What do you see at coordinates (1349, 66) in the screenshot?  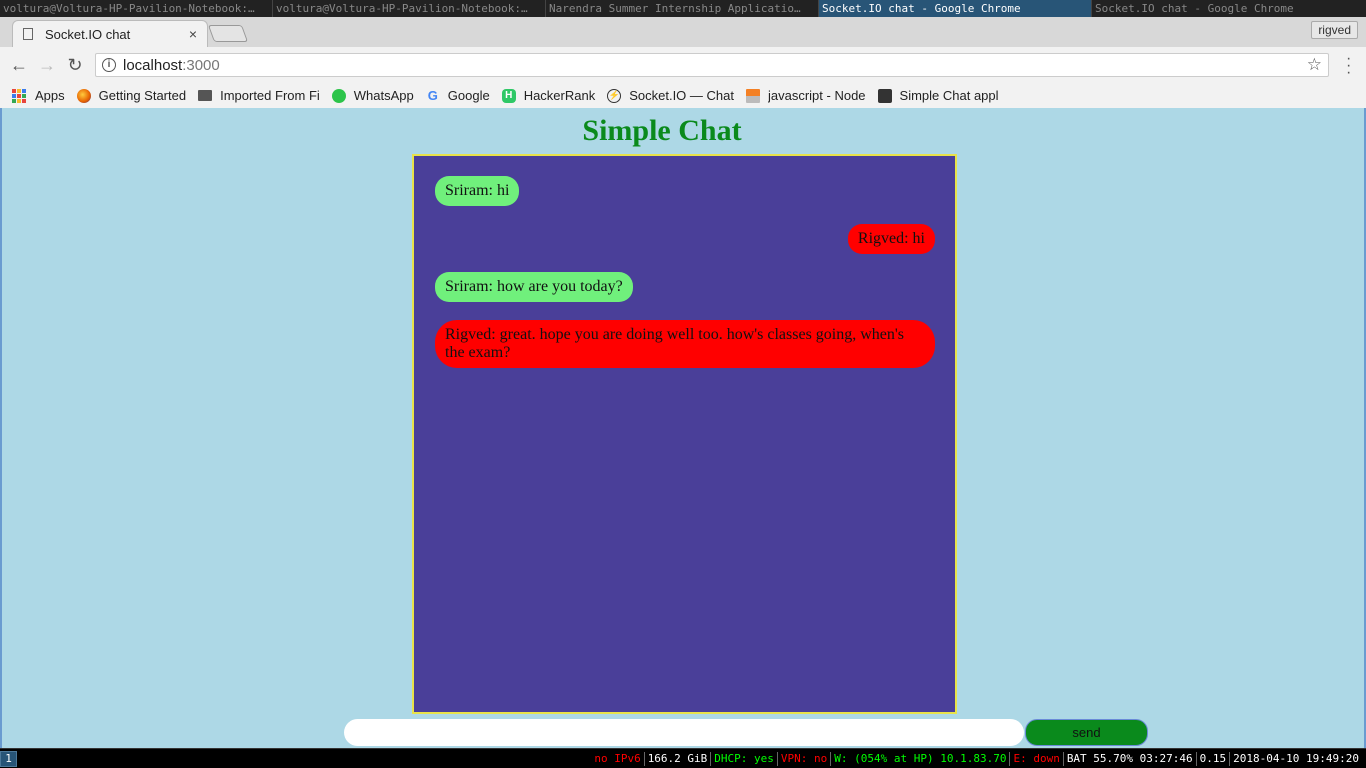 I see `menu-dots-icon: · · ·` at bounding box center [1349, 66].